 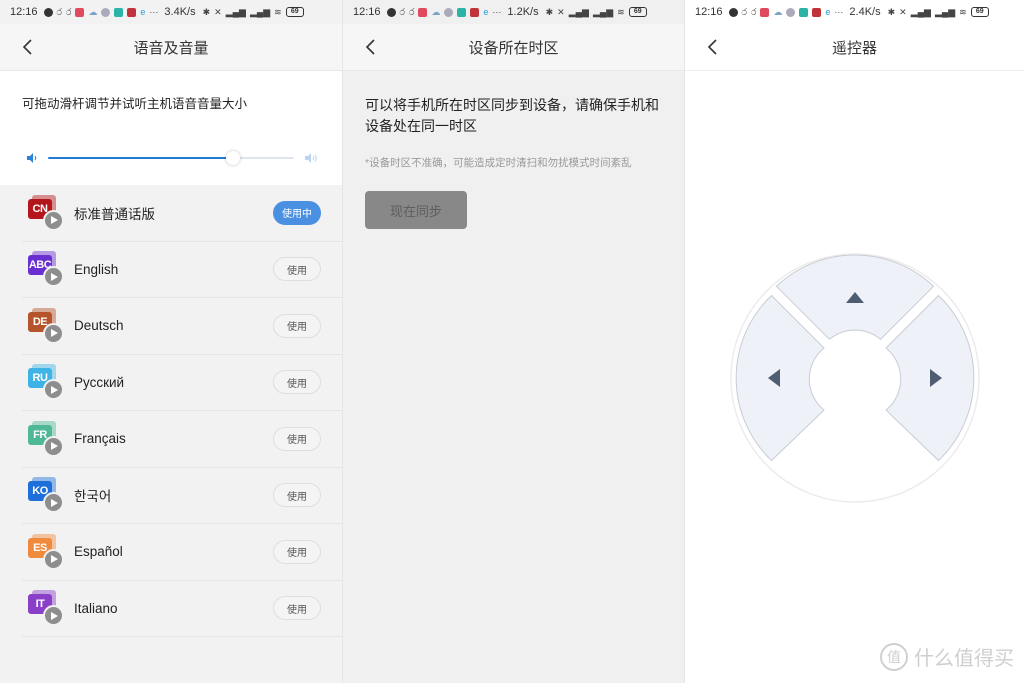 What do you see at coordinates (855, 378) in the screenshot?
I see `remote-dpad` at bounding box center [855, 378].